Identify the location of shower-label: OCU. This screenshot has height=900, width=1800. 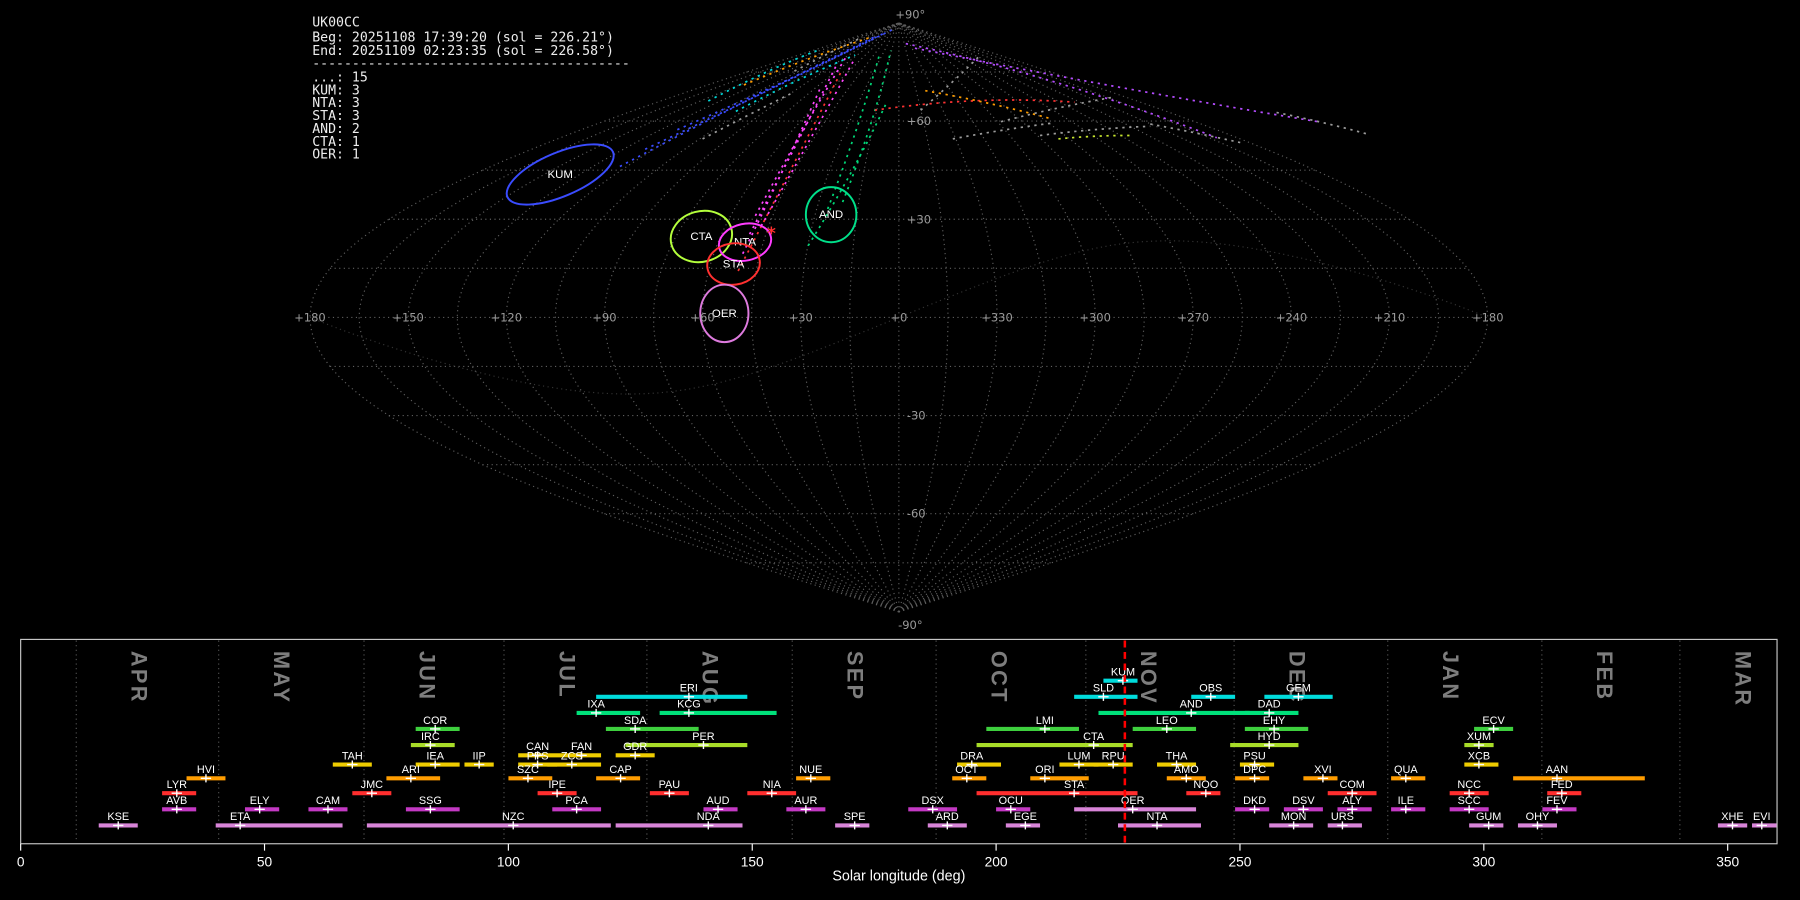
(1011, 801).